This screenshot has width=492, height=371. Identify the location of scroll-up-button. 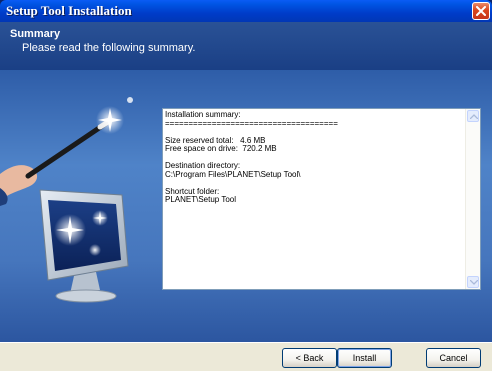
(473, 116).